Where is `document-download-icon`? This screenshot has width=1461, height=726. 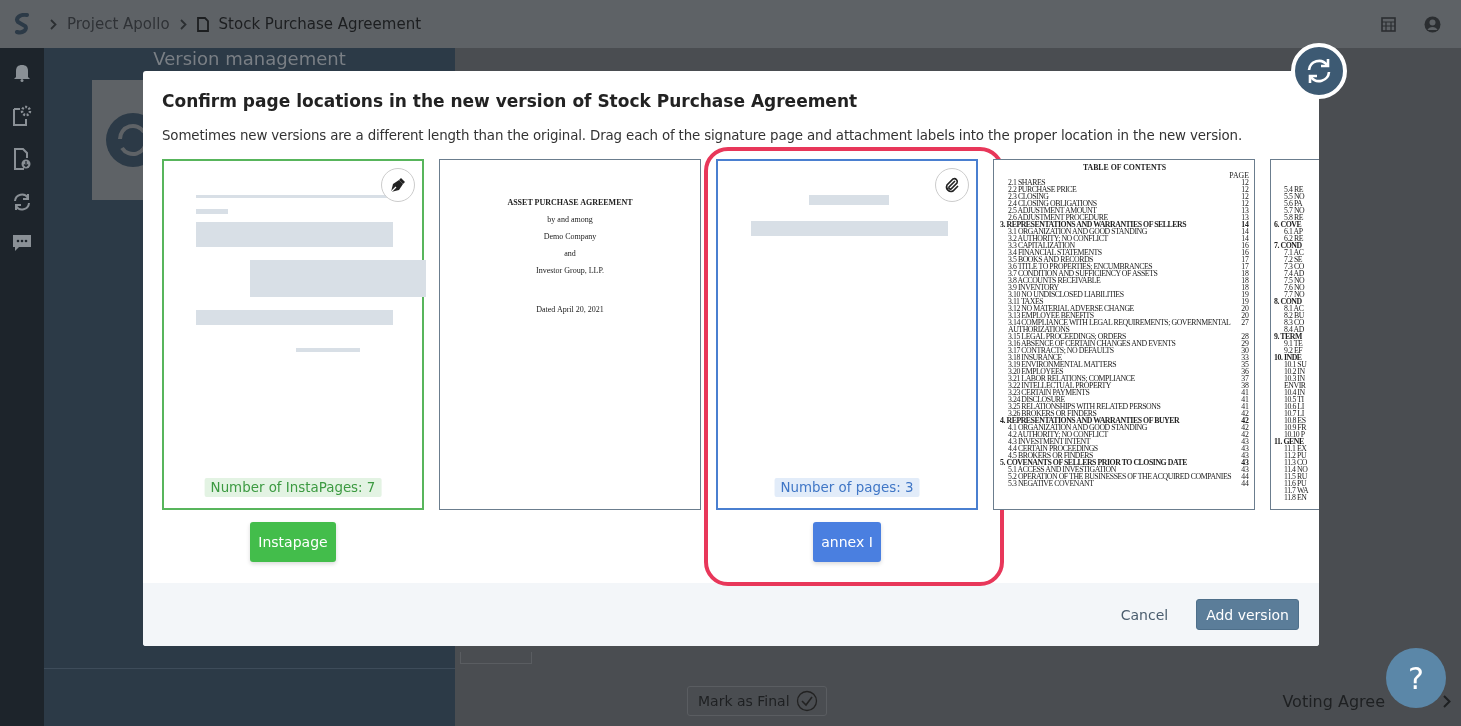 document-download-icon is located at coordinates (22, 159).